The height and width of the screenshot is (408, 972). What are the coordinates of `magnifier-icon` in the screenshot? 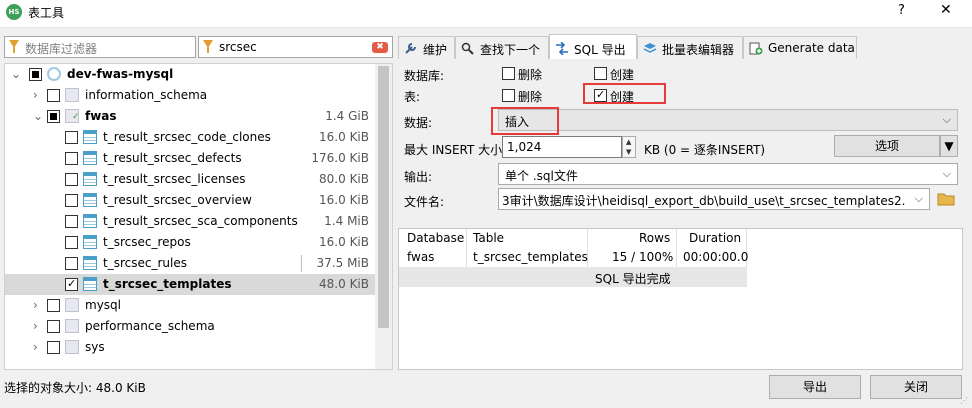 It's located at (467, 48).